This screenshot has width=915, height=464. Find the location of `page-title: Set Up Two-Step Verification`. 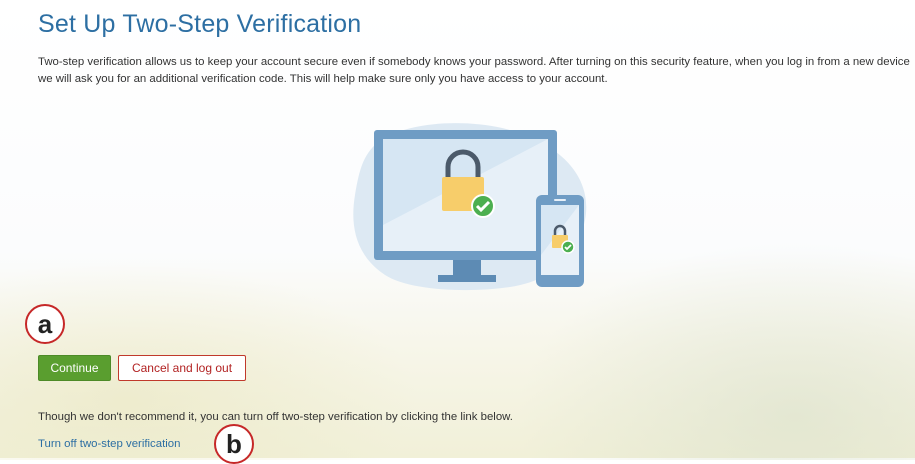

page-title: Set Up Two-Step Verification is located at coordinates (200, 24).